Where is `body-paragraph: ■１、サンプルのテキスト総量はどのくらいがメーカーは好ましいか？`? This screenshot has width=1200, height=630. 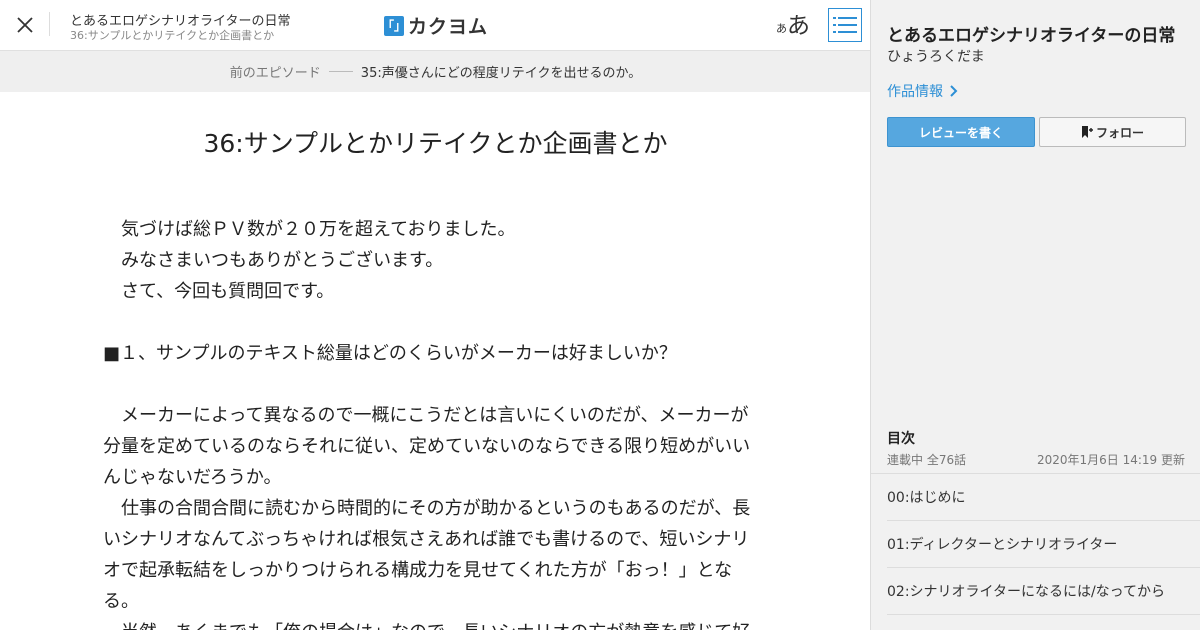
body-paragraph: ■１、サンプルのテキスト総量はどのくらいがメーカーは好ましいか？ is located at coordinates (390, 353).